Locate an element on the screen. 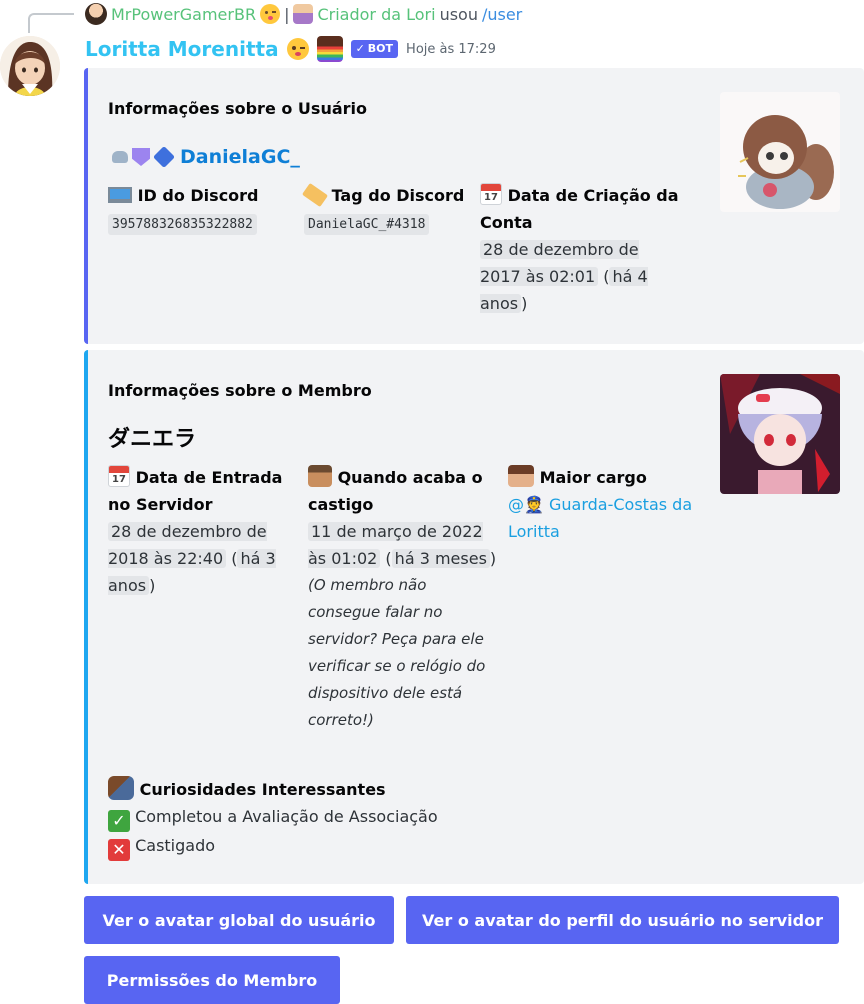 This screenshot has width=864, height=1004. cross-icon: ✕ is located at coordinates (119, 850).